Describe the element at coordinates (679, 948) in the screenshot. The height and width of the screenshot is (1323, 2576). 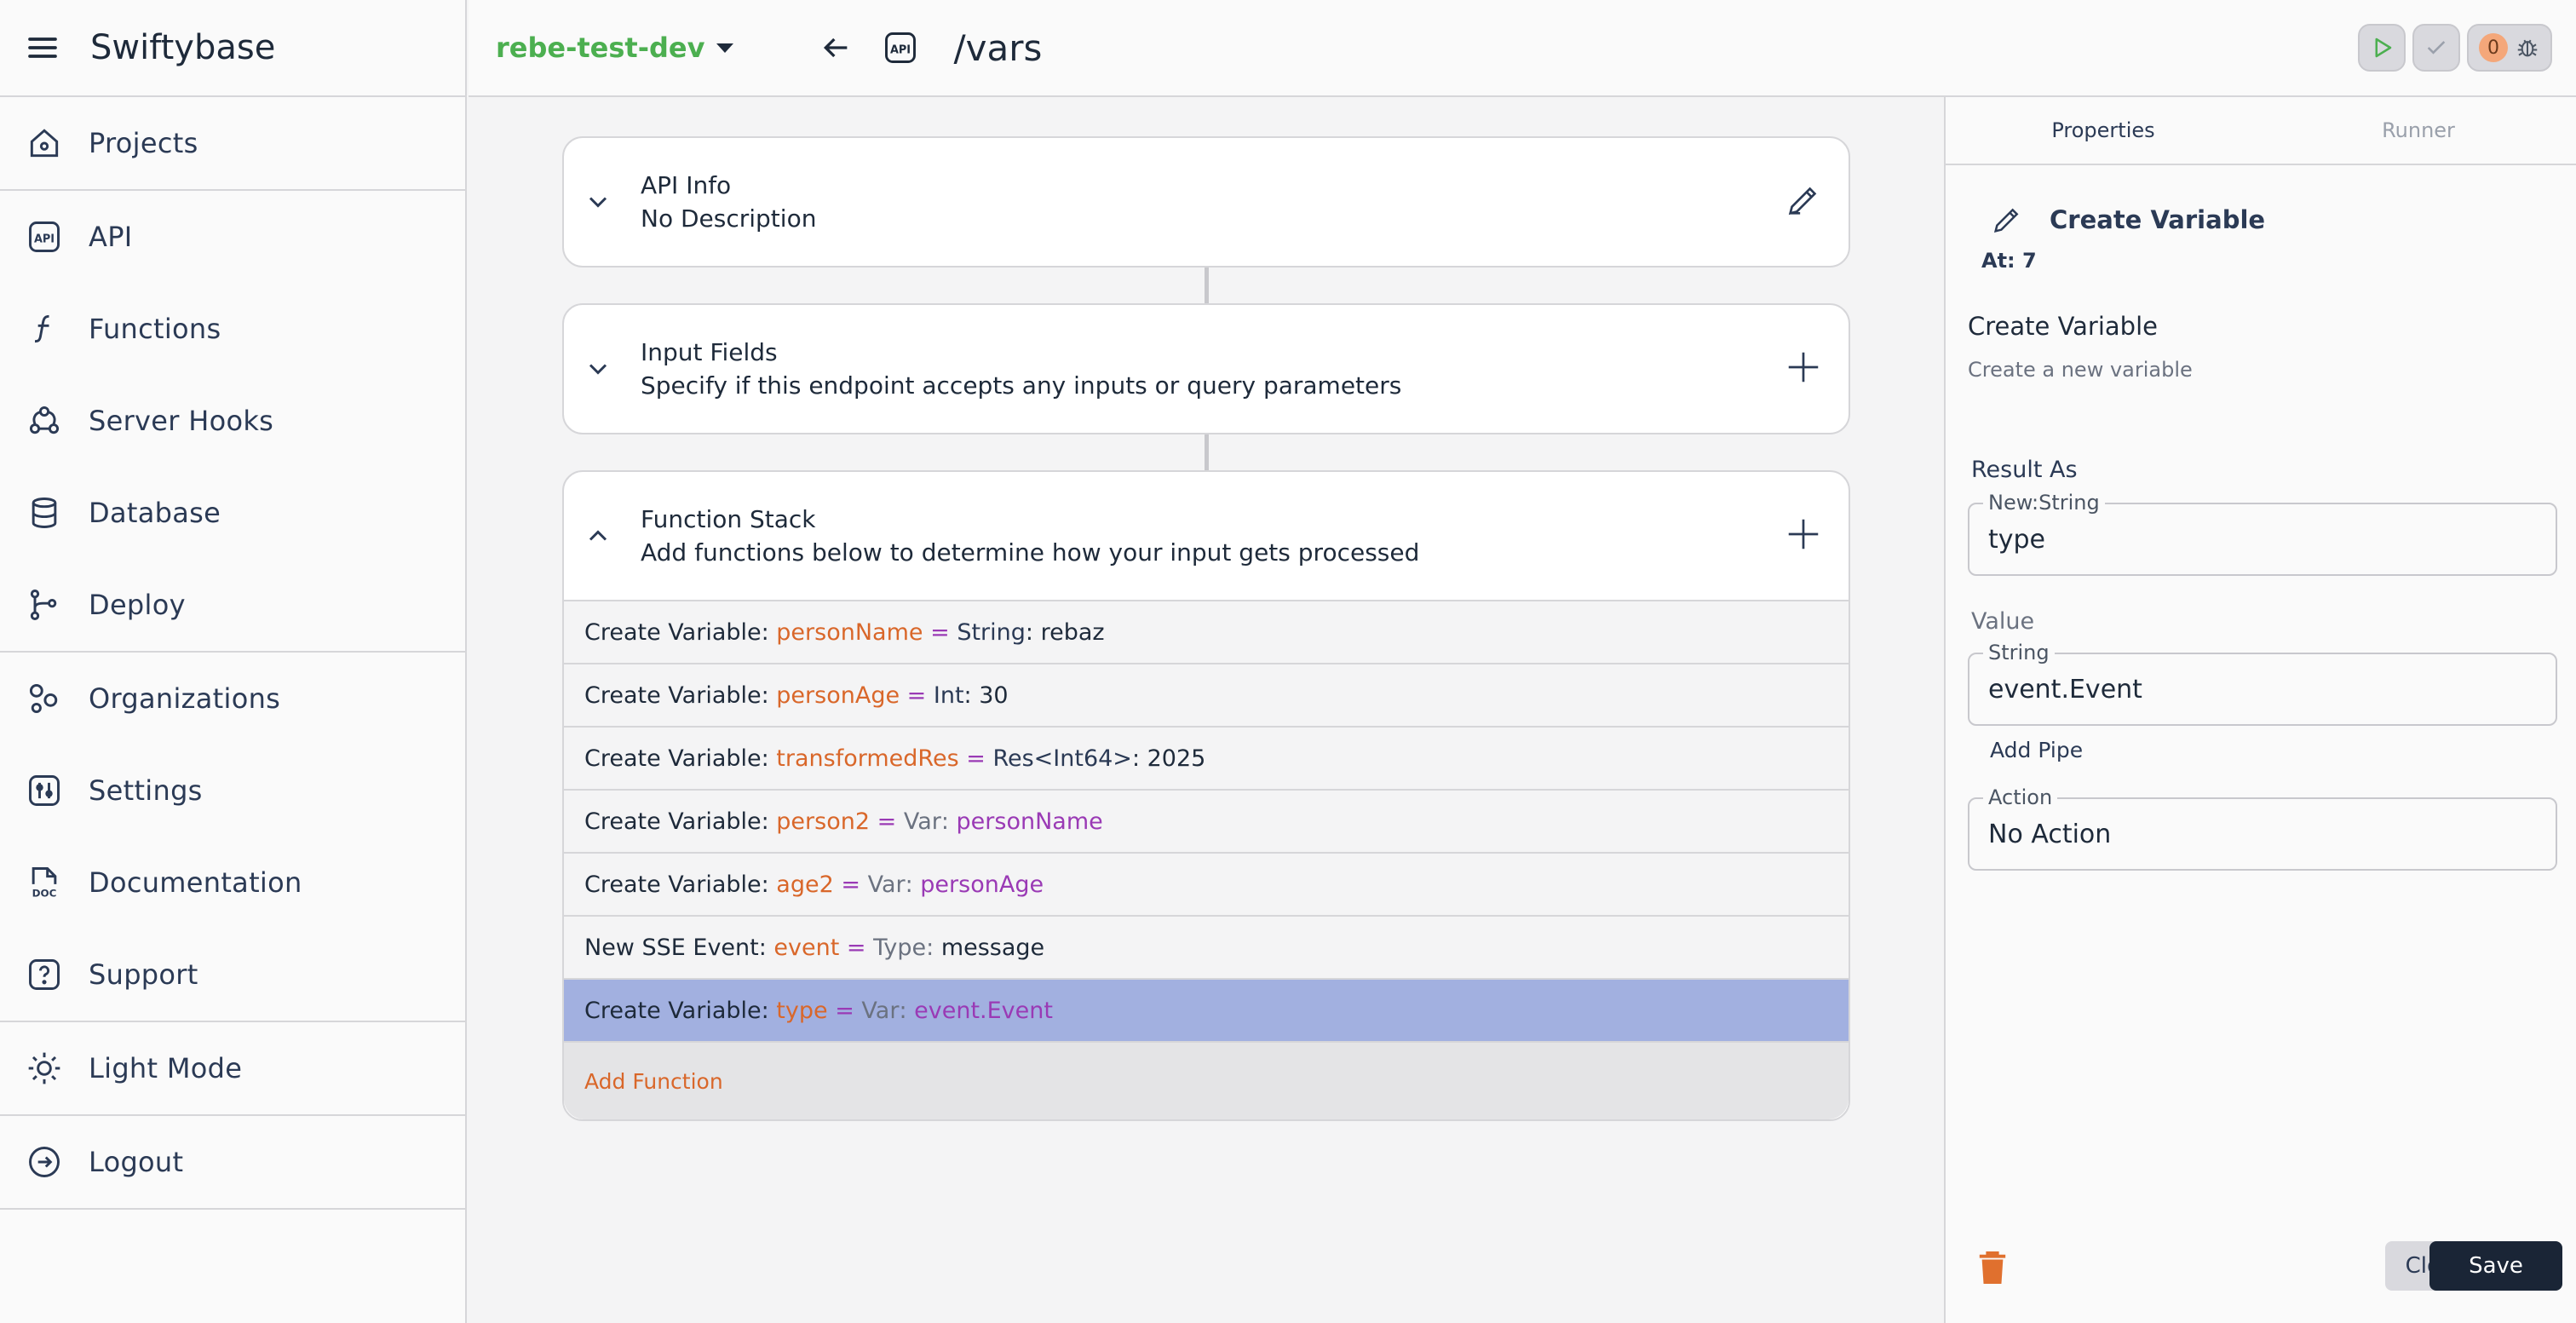
I see `row-prefix: New SSE Event:` at that location.